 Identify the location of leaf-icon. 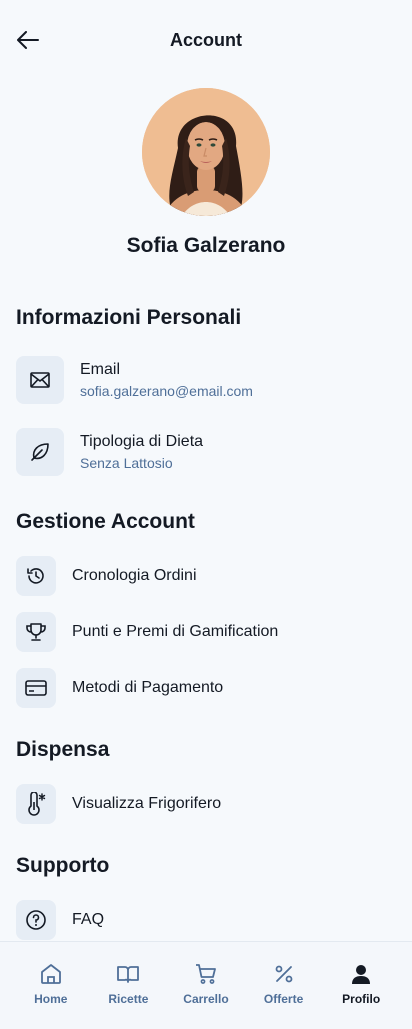
(40, 452).